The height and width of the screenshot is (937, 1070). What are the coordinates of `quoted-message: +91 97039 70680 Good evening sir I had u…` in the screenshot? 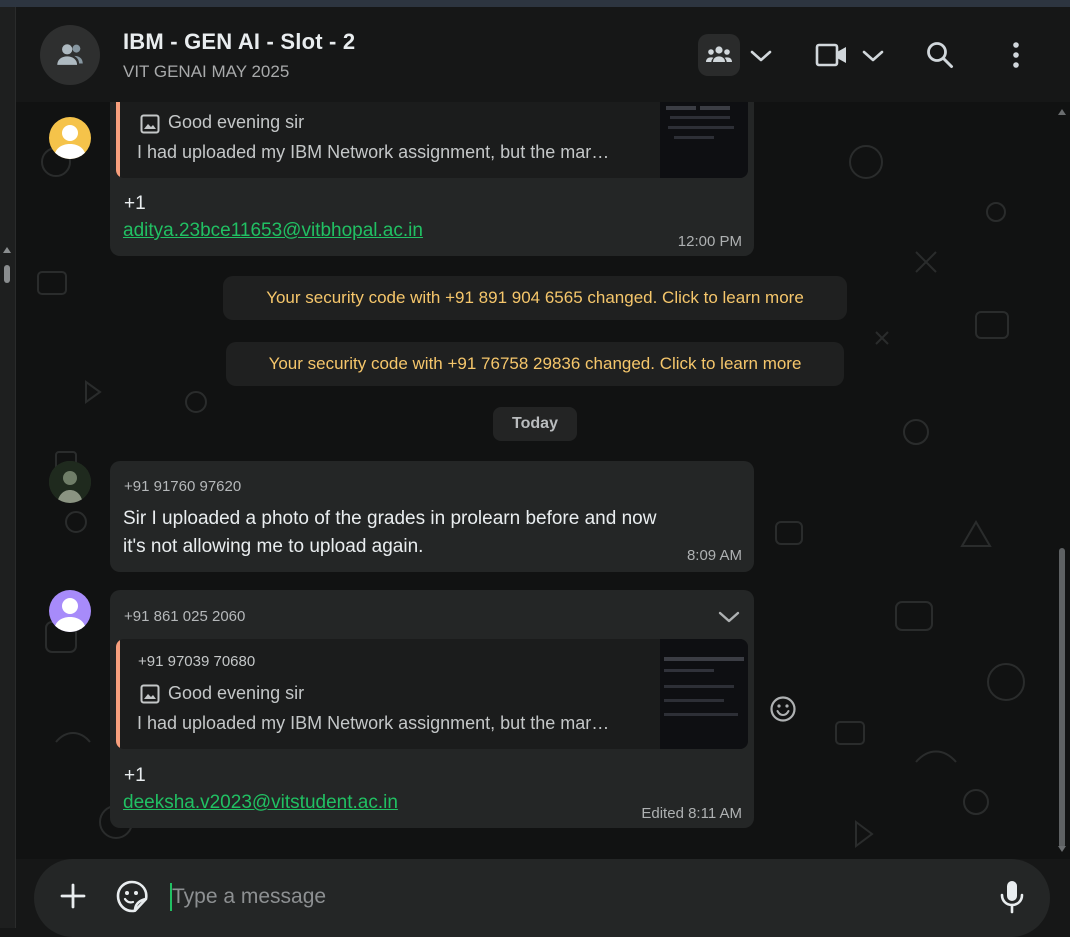 It's located at (432, 694).